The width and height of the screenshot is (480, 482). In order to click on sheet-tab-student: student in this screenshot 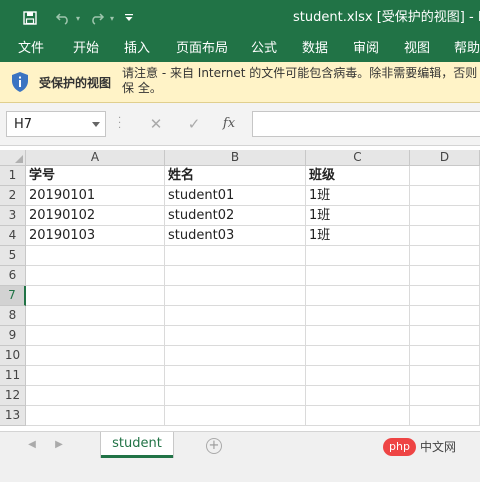, I will do `click(137, 445)`.